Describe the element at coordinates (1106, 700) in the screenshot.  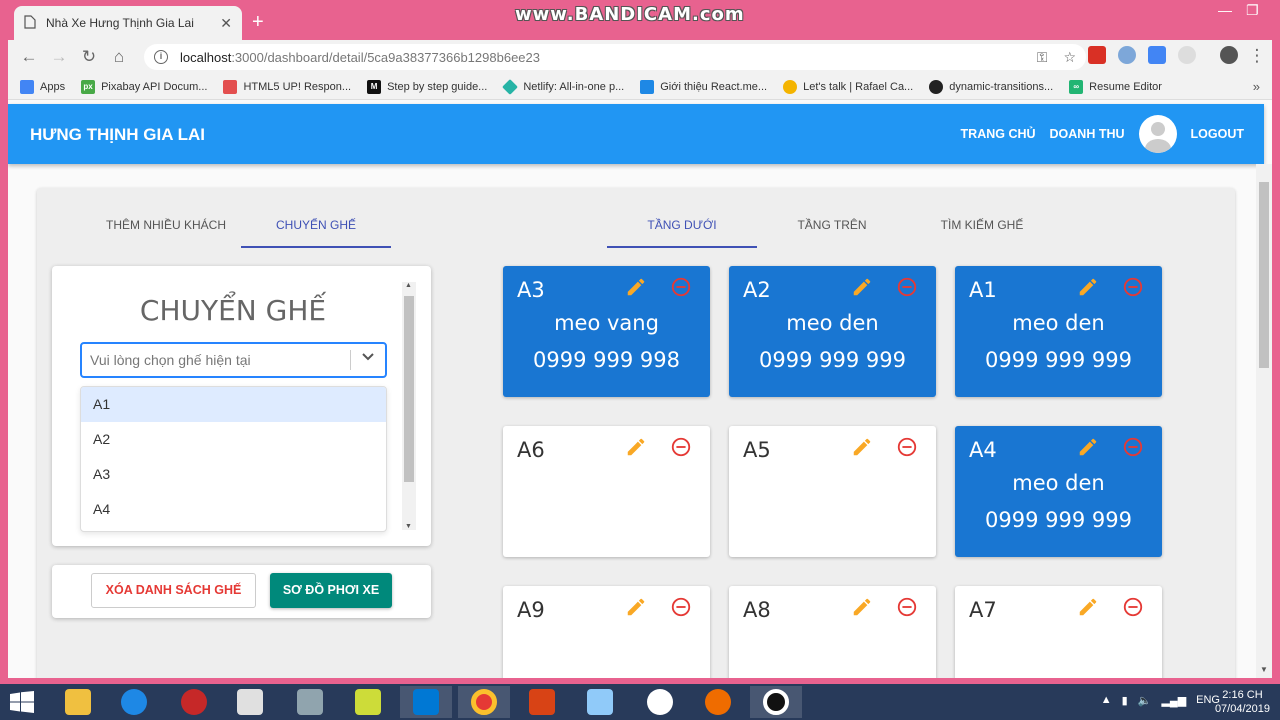
I see `chevron-up-icon: ▲` at that location.